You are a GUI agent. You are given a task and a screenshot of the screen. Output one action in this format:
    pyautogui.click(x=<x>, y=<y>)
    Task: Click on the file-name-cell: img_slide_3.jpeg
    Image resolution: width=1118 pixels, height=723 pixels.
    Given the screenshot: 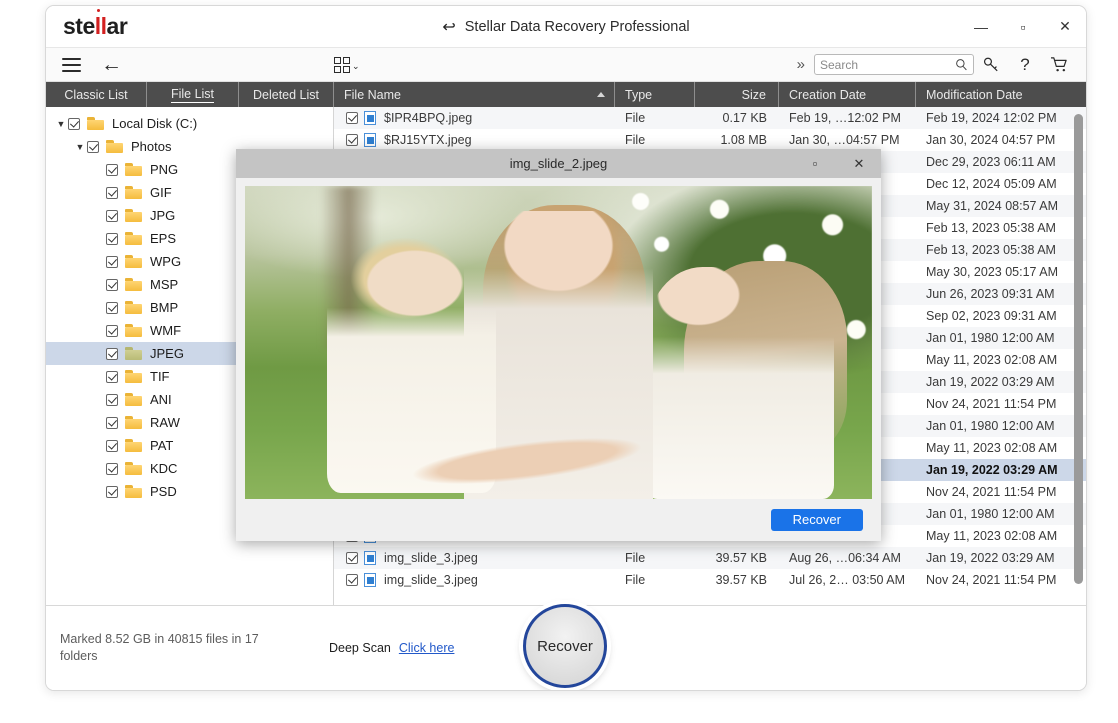 What is the action you would take?
    pyautogui.click(x=474, y=580)
    